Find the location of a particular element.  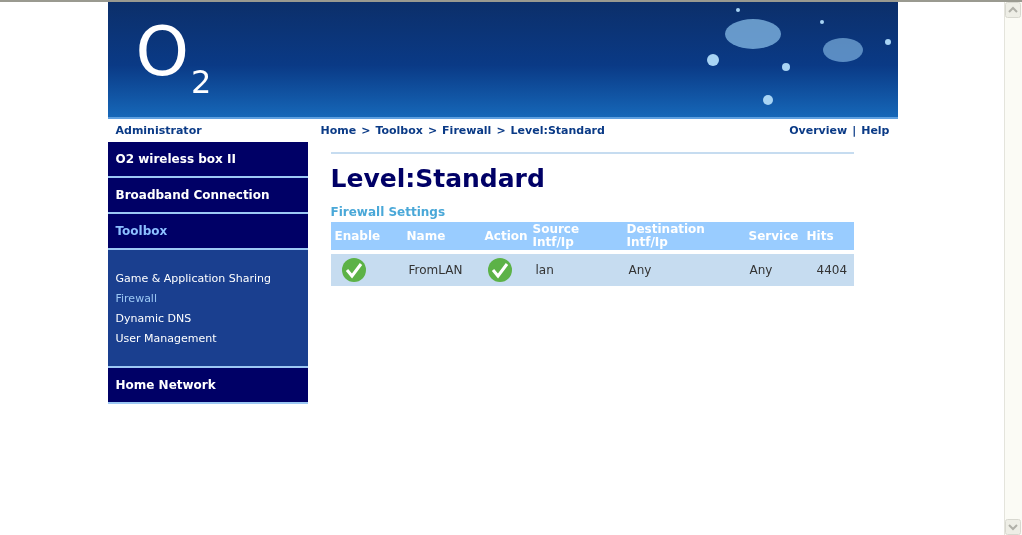

column-header: Enable is located at coordinates (366, 236).